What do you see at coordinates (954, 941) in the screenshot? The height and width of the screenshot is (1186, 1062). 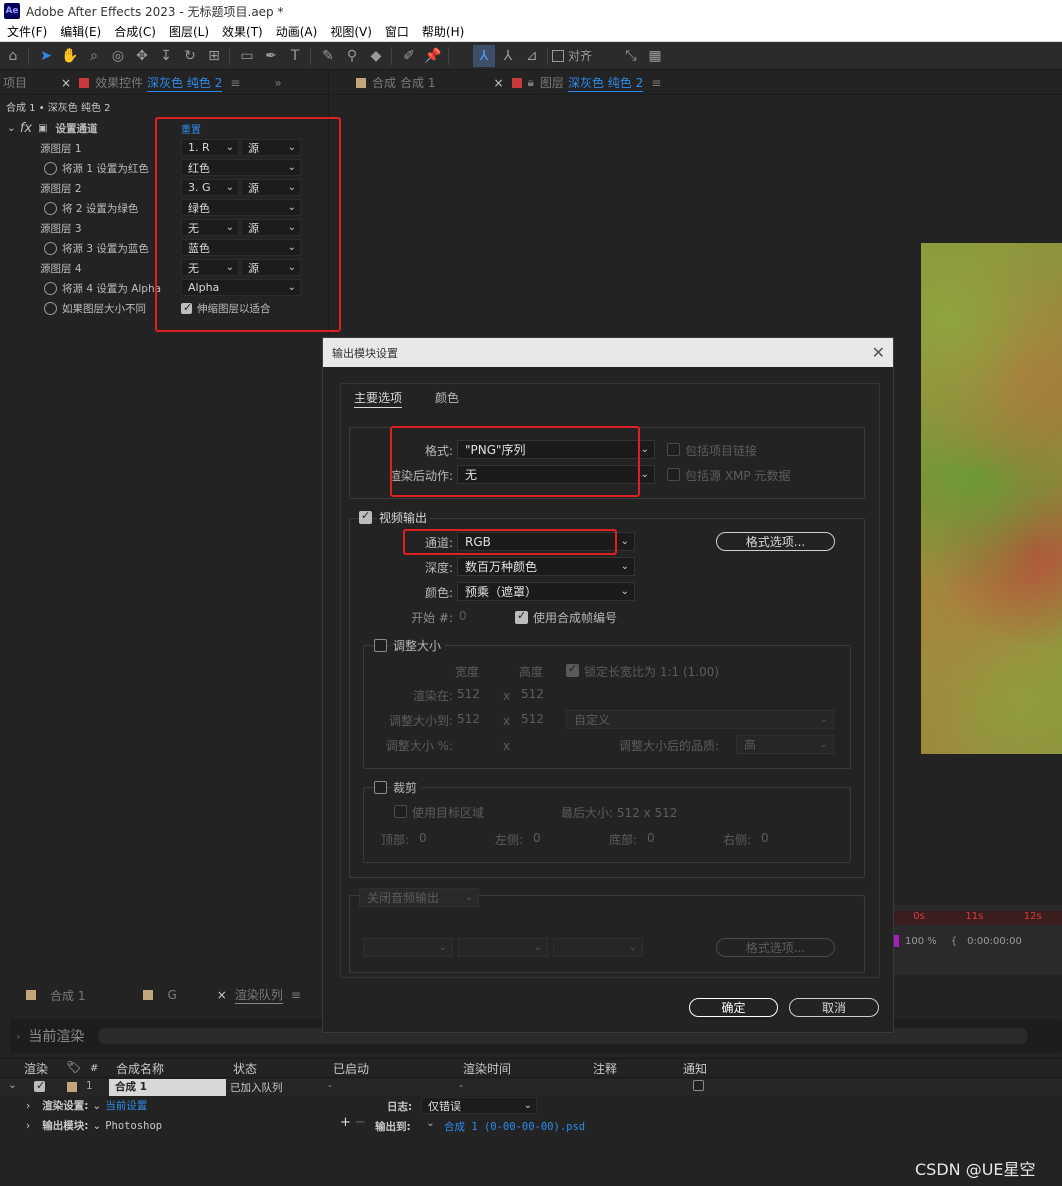 I see `snapshot-icon: {` at bounding box center [954, 941].